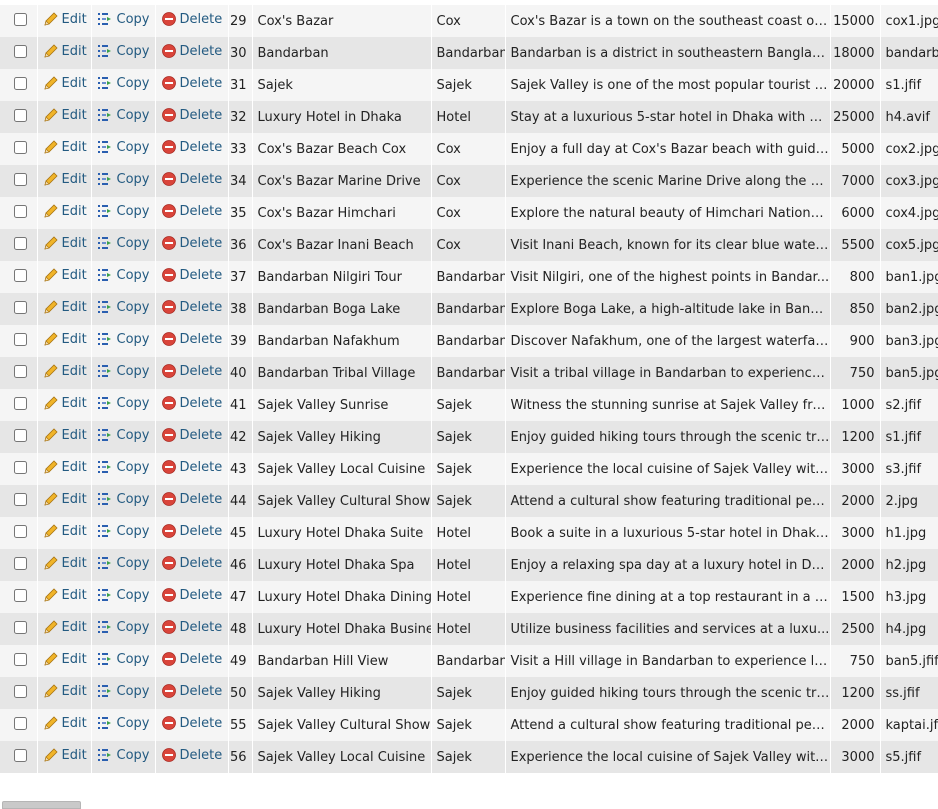  I want to click on pencil-icon, so click(50, 371).